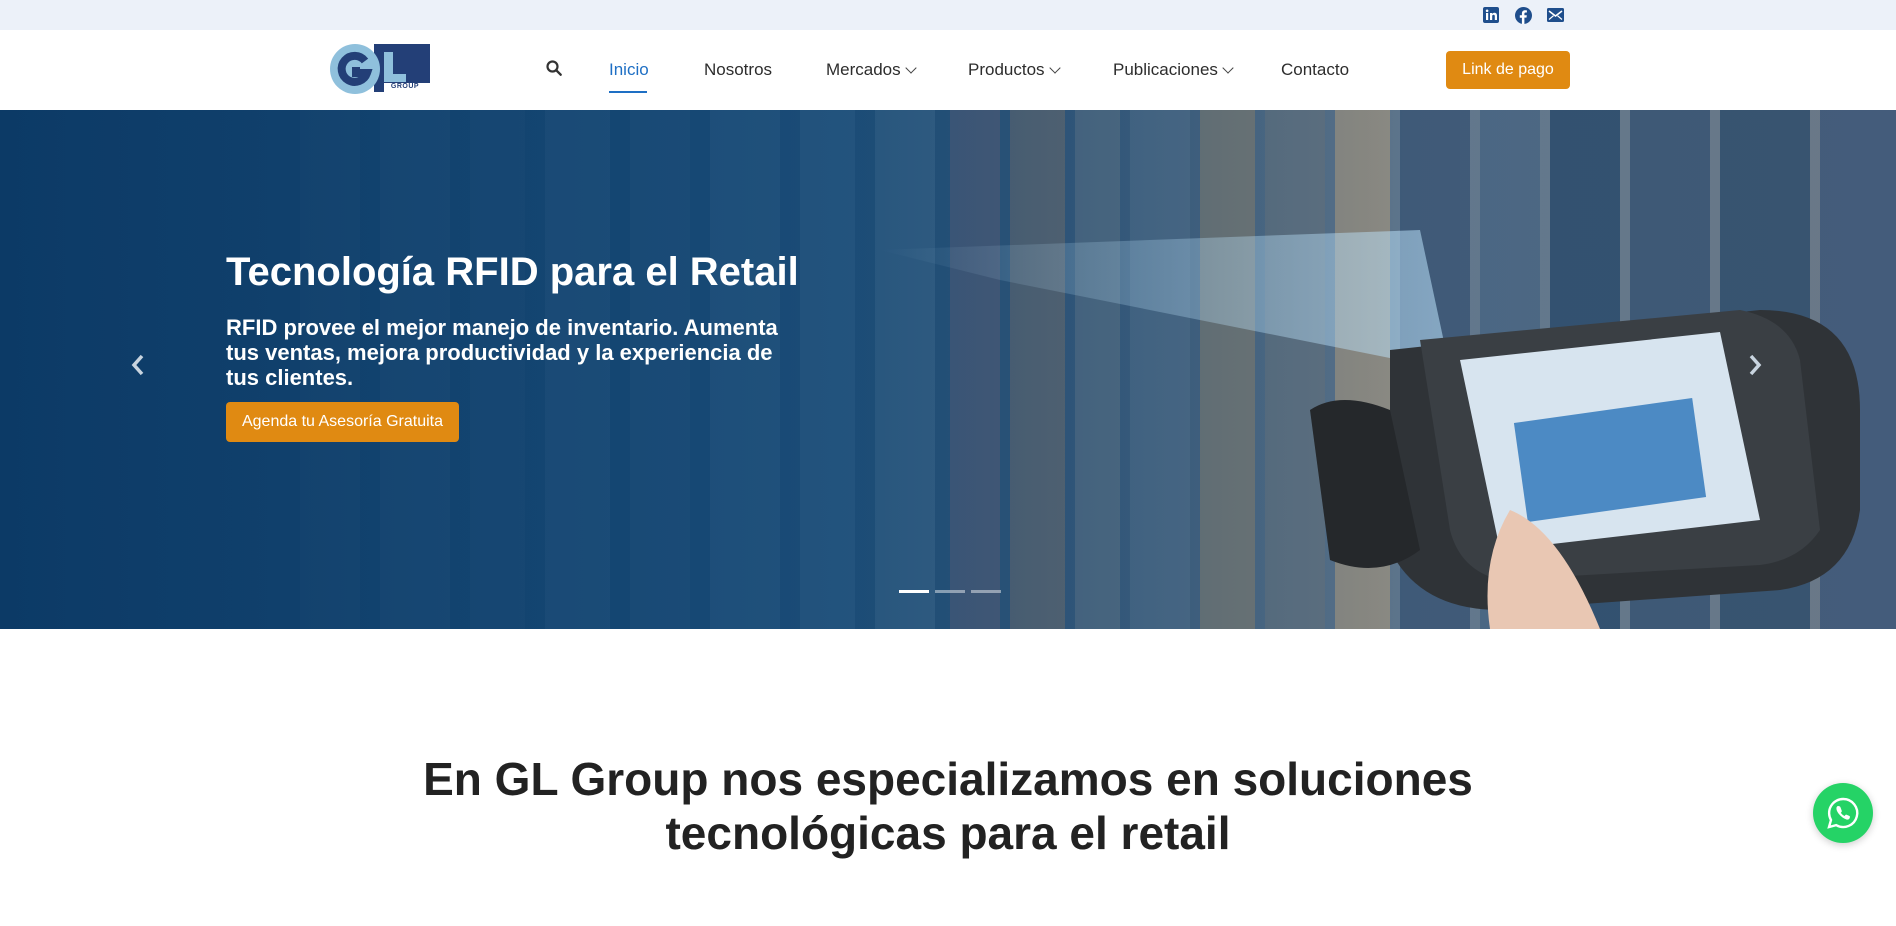  What do you see at coordinates (628, 92) in the screenshot?
I see `nav-active-underline` at bounding box center [628, 92].